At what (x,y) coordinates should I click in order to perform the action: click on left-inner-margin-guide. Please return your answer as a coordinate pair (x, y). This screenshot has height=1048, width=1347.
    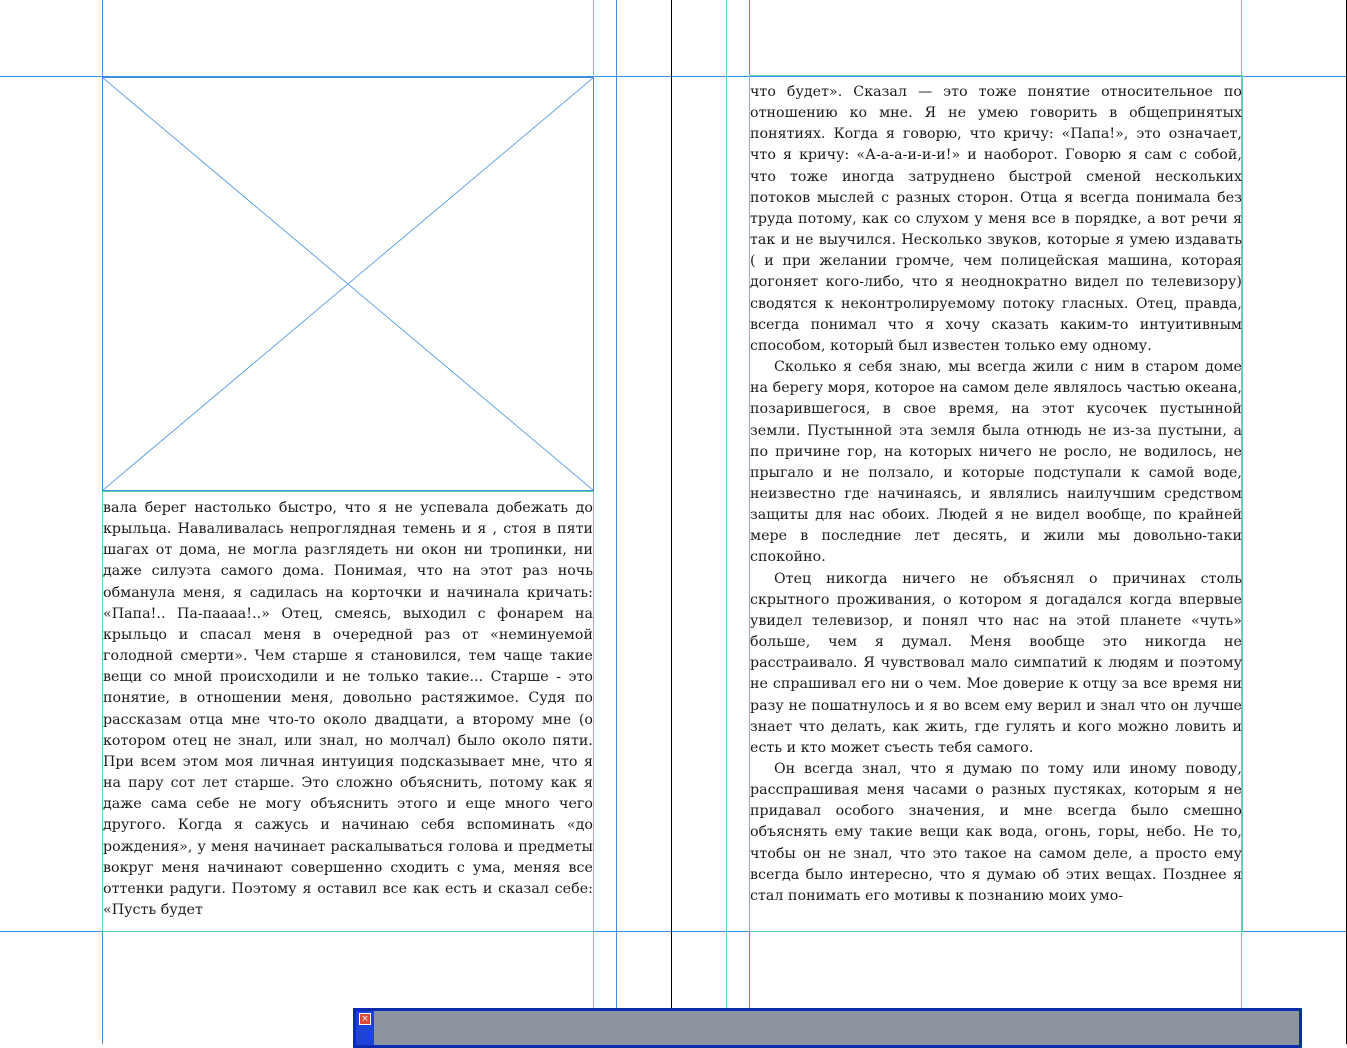
    Looking at the image, I should click on (616, 522).